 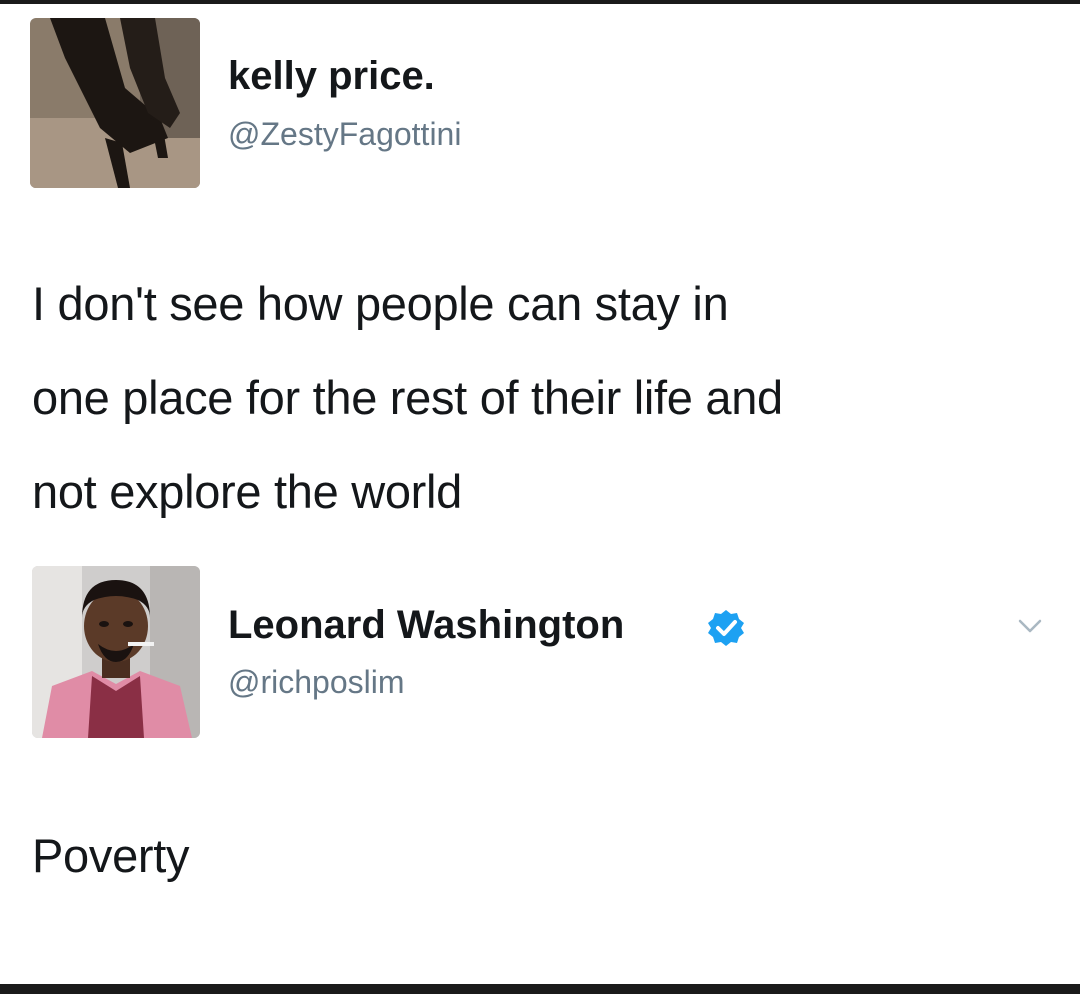 What do you see at coordinates (1030, 626) in the screenshot?
I see `chevron-down-icon` at bounding box center [1030, 626].